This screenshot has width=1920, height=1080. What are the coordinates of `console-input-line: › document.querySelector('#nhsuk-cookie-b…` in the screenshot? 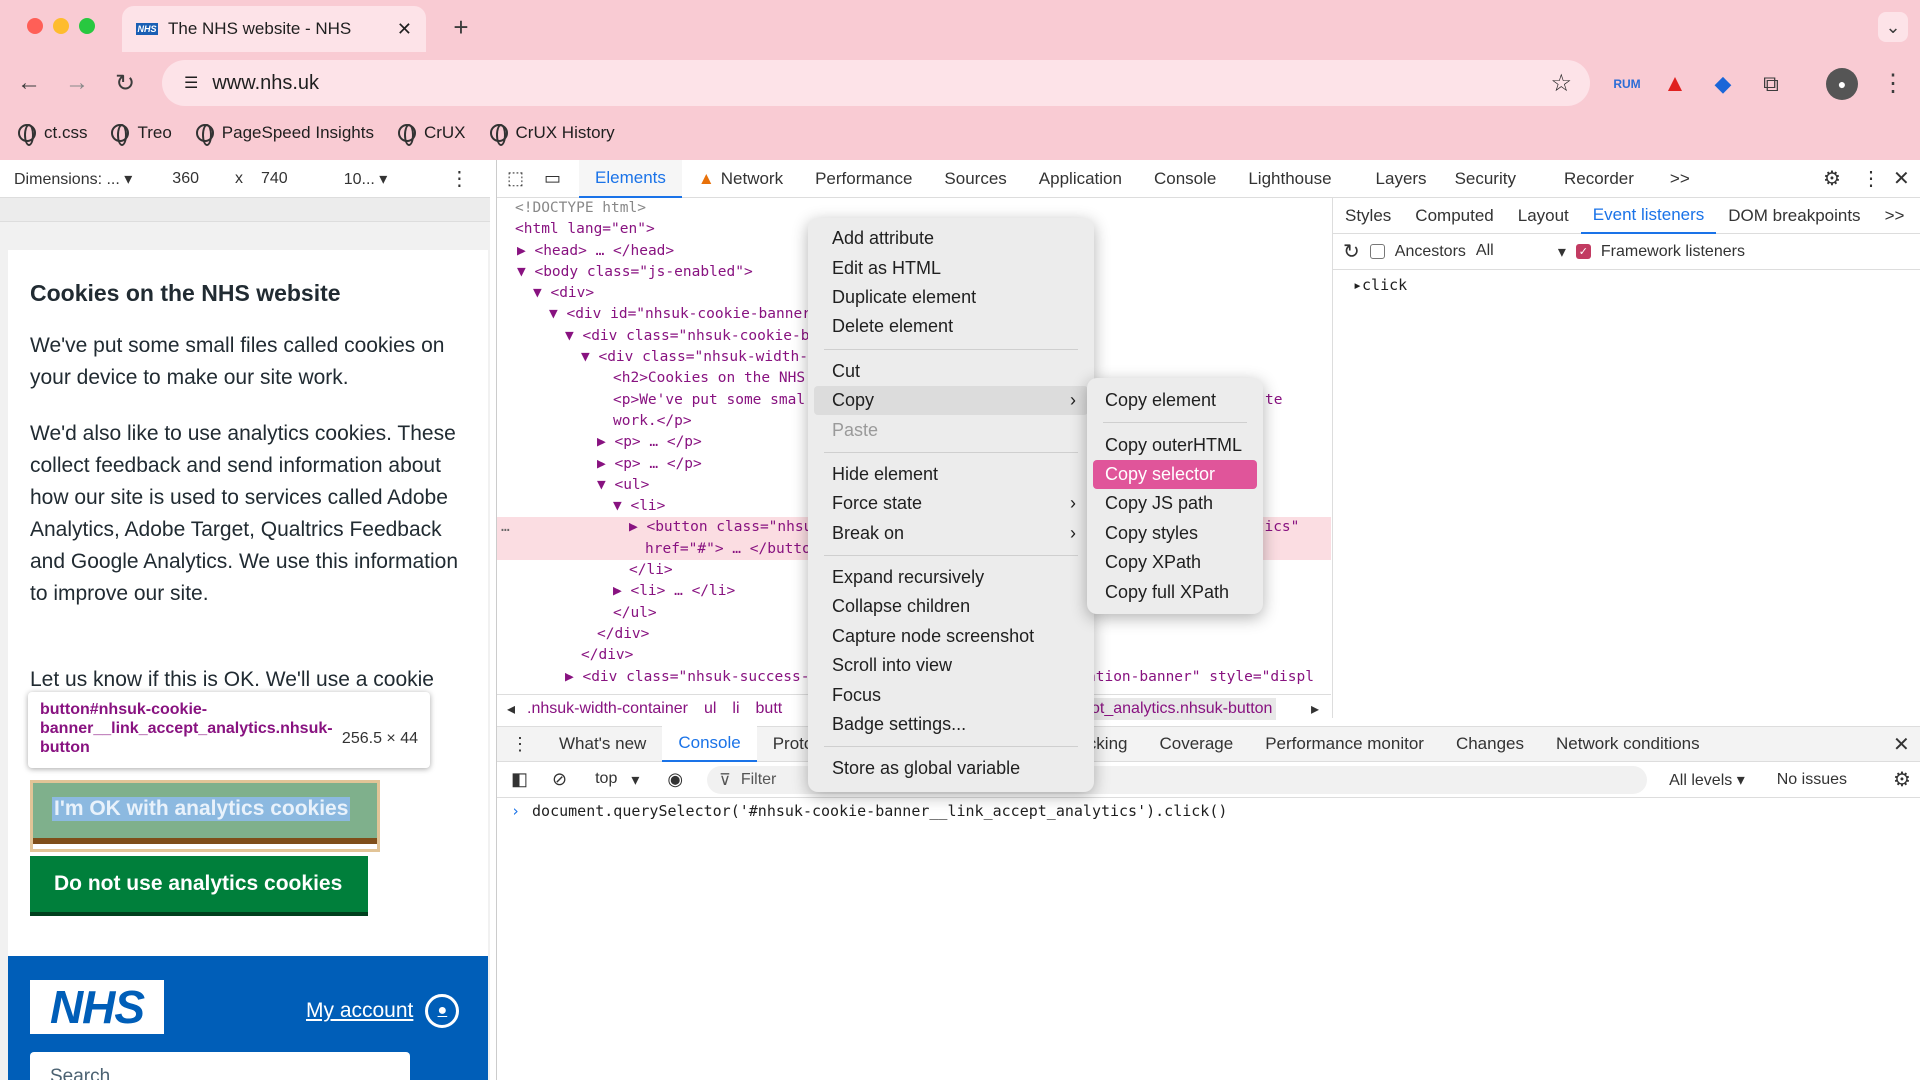 It's located at (869, 811).